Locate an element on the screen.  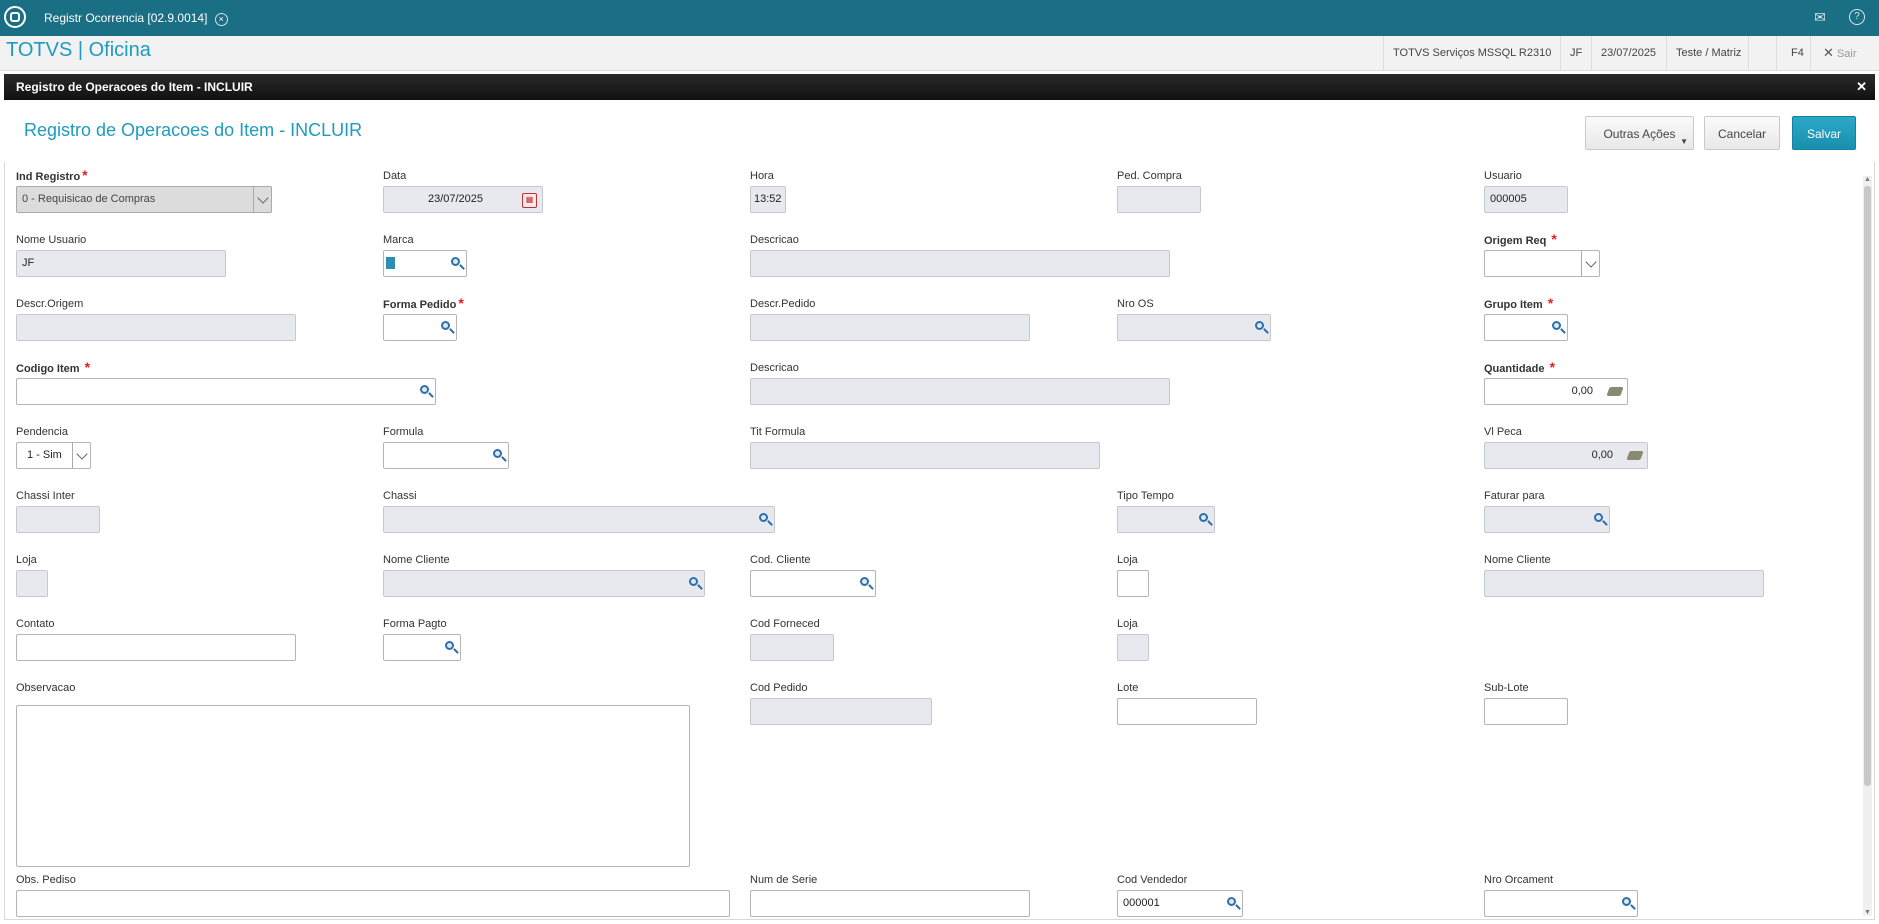
nro-os-input is located at coordinates (1194, 327).